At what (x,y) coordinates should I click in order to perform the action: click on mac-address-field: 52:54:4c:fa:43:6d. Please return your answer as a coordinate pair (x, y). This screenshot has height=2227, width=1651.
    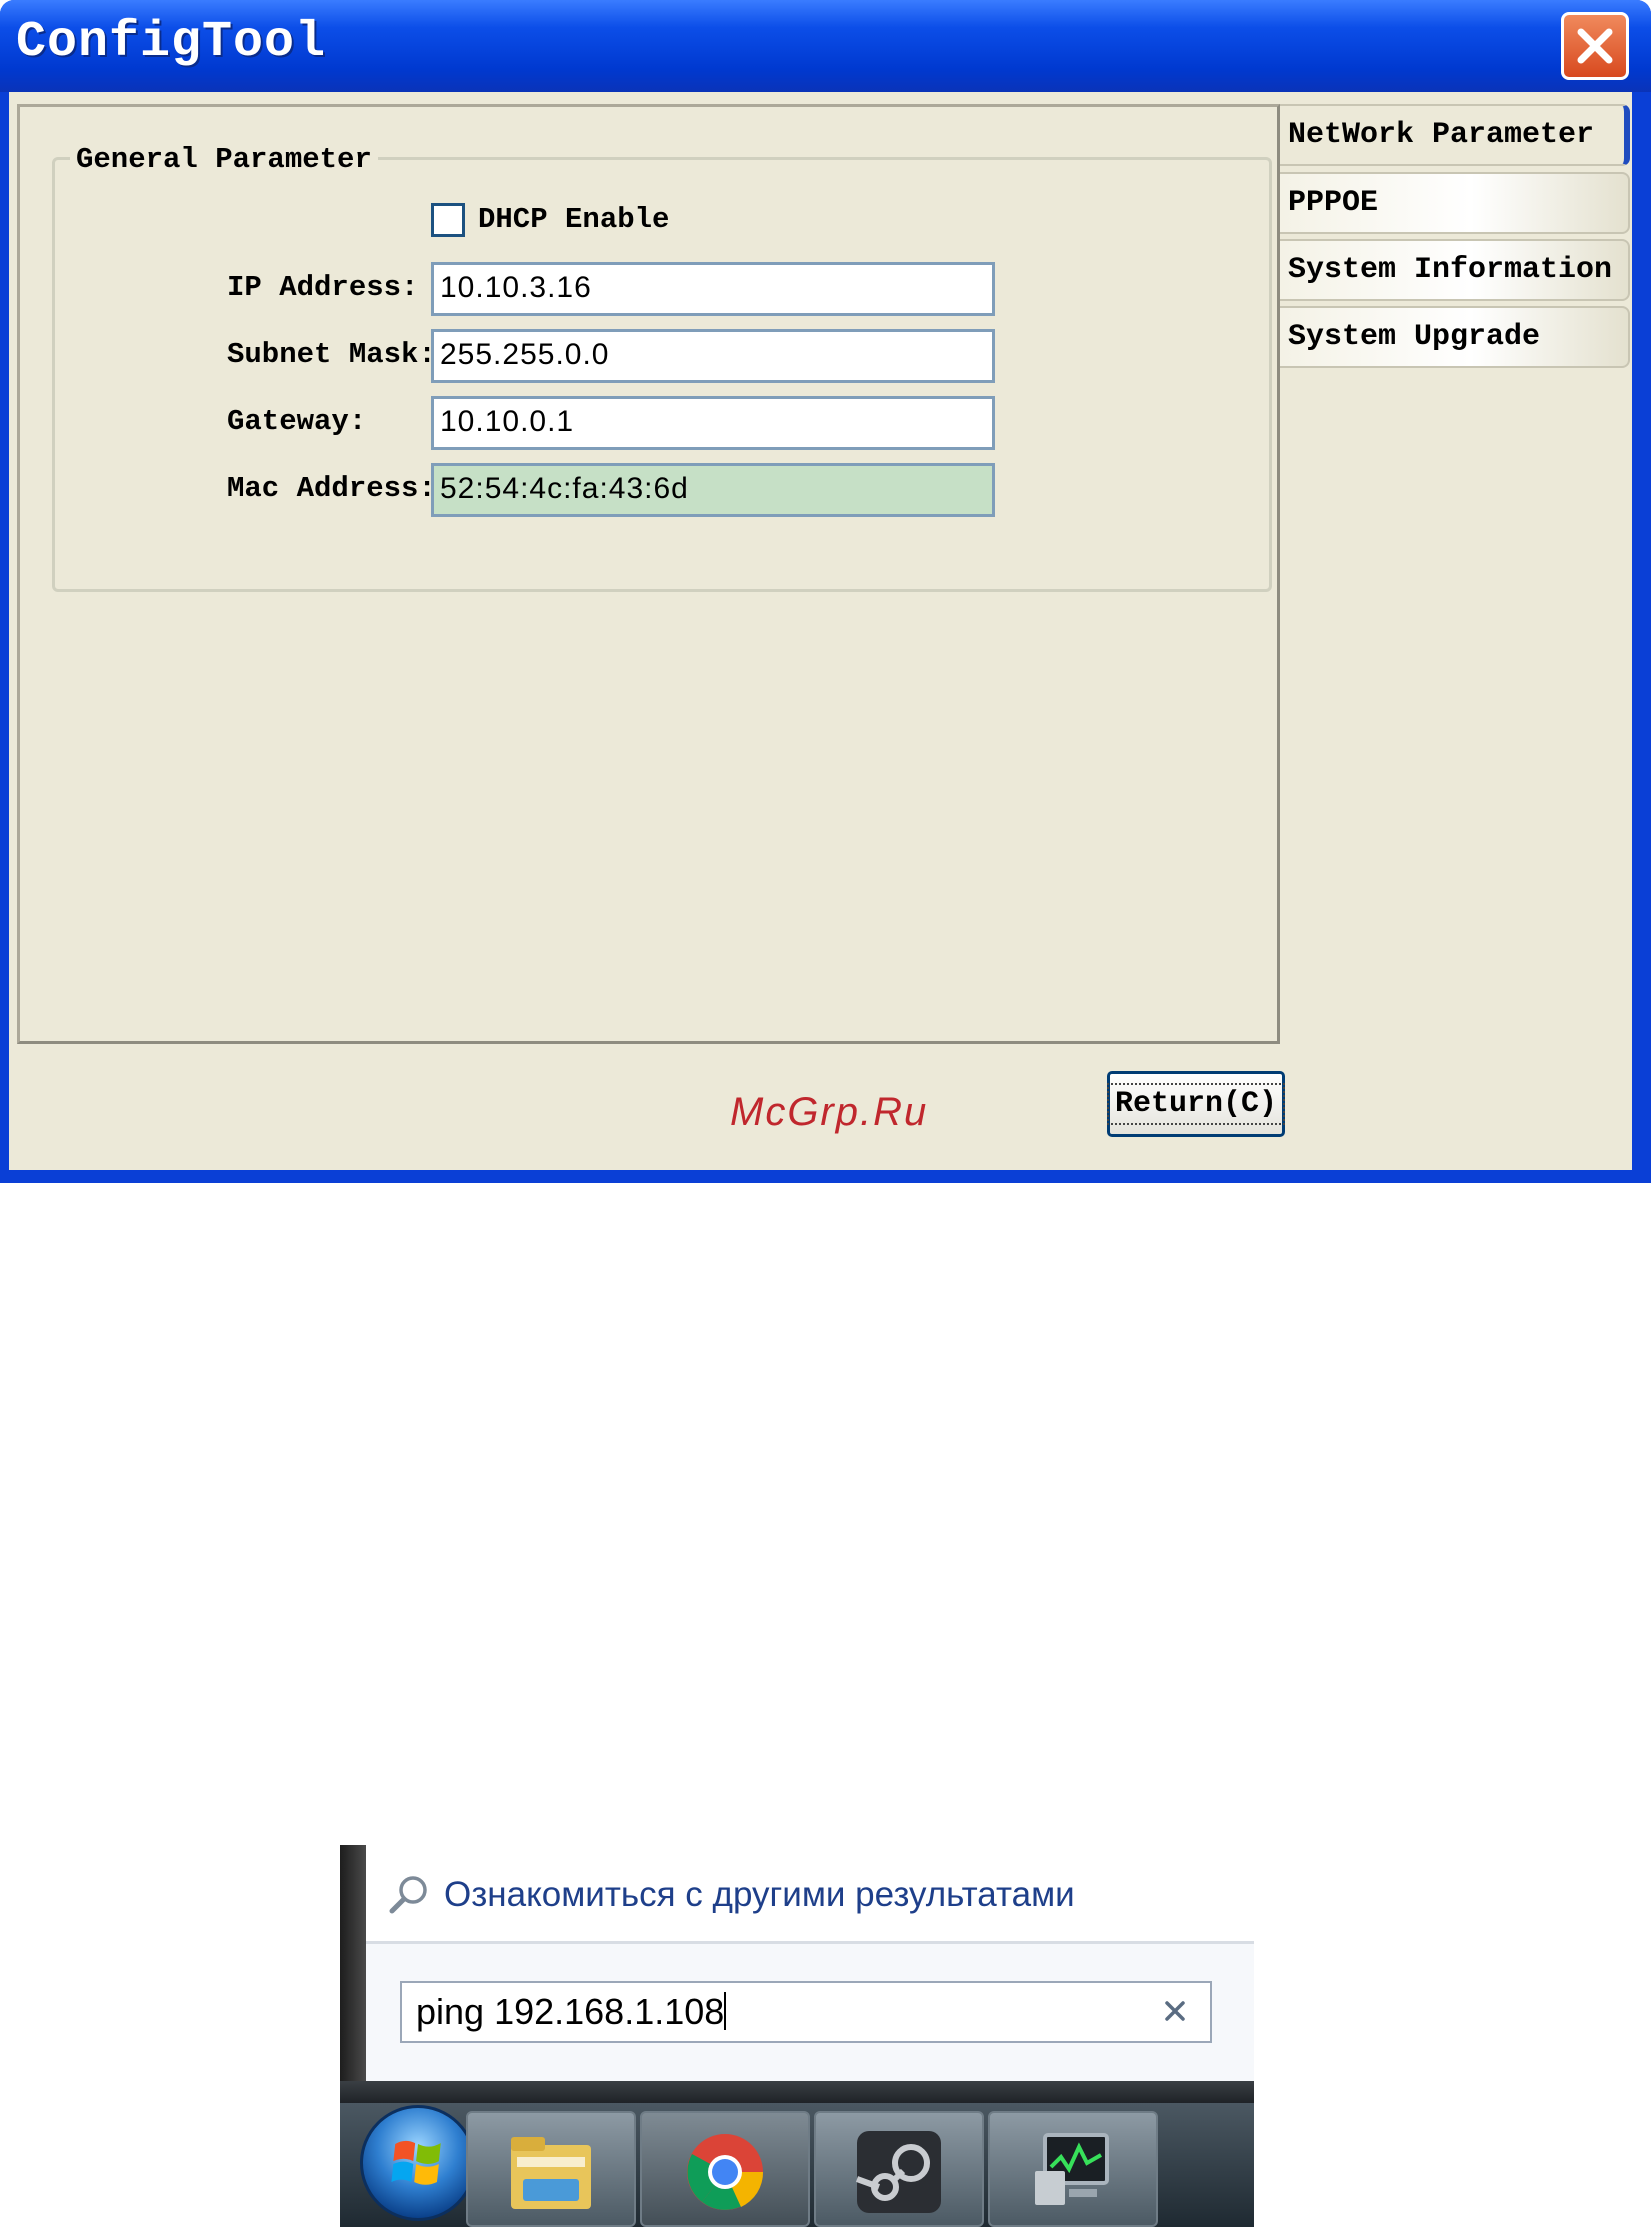
    Looking at the image, I should click on (713, 490).